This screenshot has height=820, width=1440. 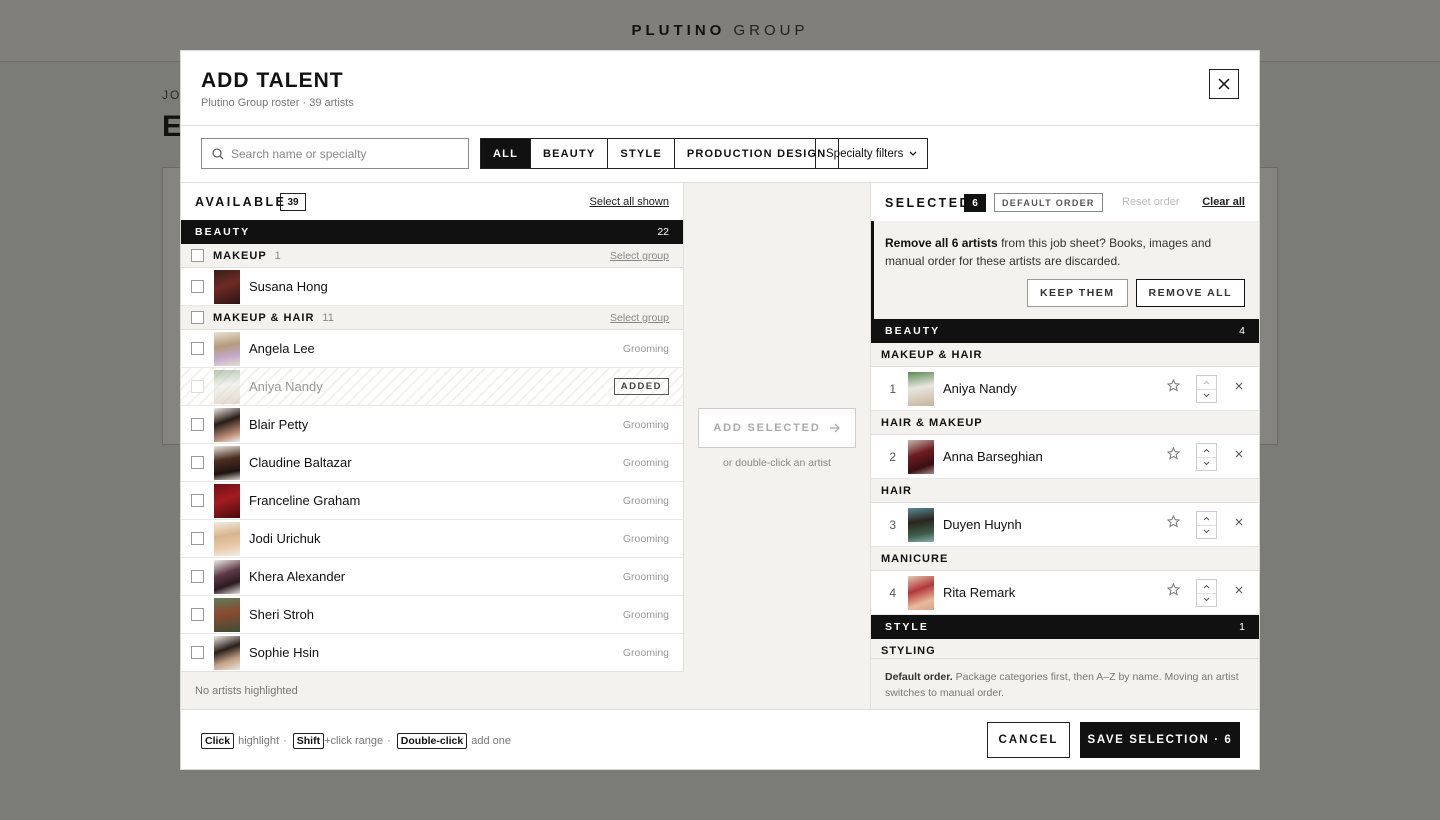 I want to click on selected-item: 3 Duyen Huynh, so click(x=1065, y=525).